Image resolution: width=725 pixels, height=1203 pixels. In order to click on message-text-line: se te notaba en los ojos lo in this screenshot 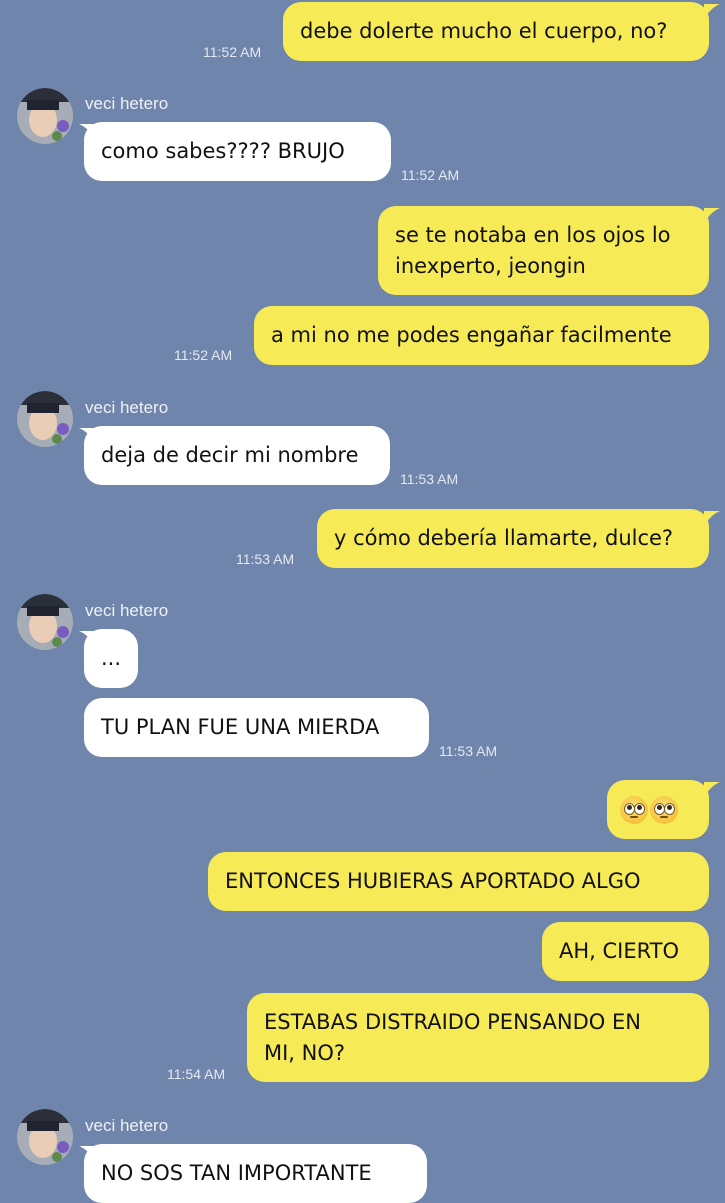, I will do `click(533, 235)`.